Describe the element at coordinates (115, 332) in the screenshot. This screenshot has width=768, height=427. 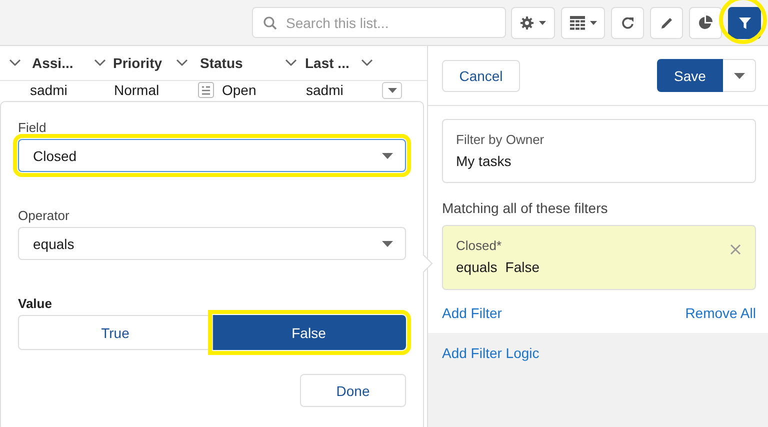
I see `value-option: True` at that location.